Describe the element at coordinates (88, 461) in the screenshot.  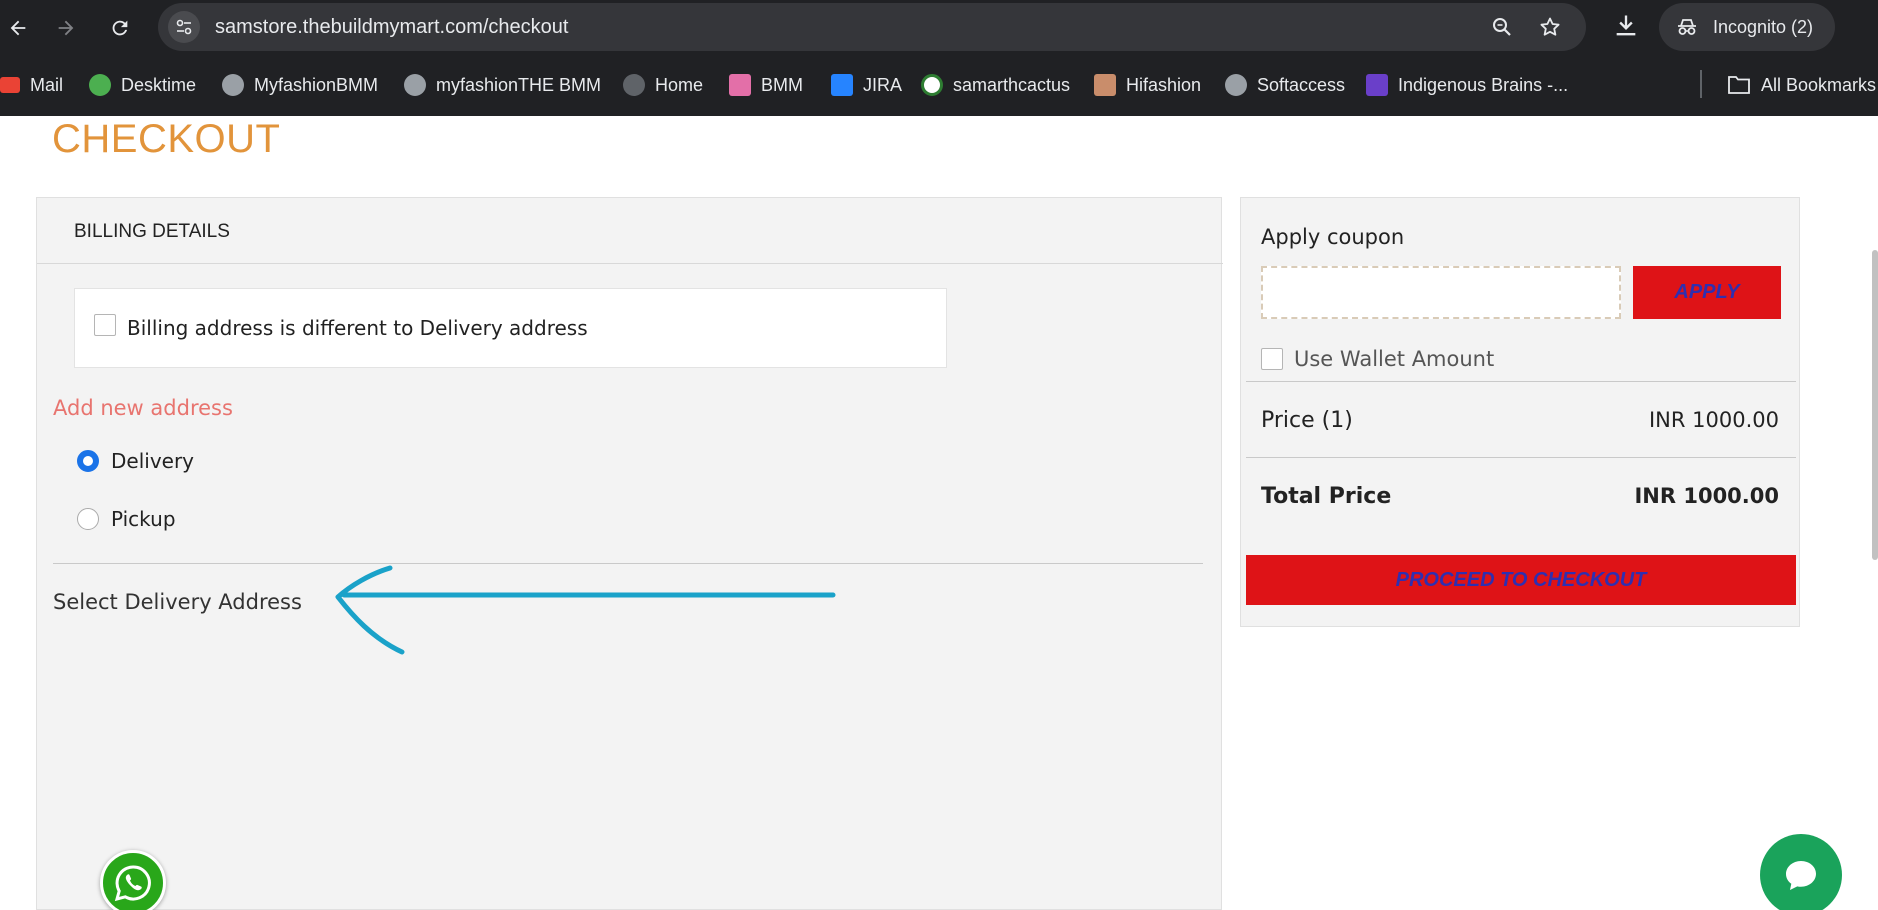
I see `delivery-radio` at that location.